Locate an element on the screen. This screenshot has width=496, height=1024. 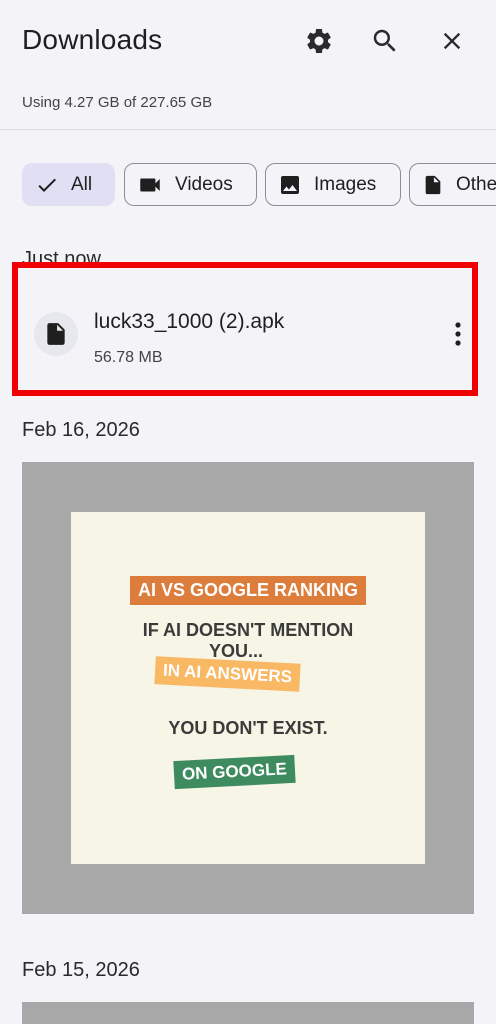
settings-gear-icon is located at coordinates (319, 41).